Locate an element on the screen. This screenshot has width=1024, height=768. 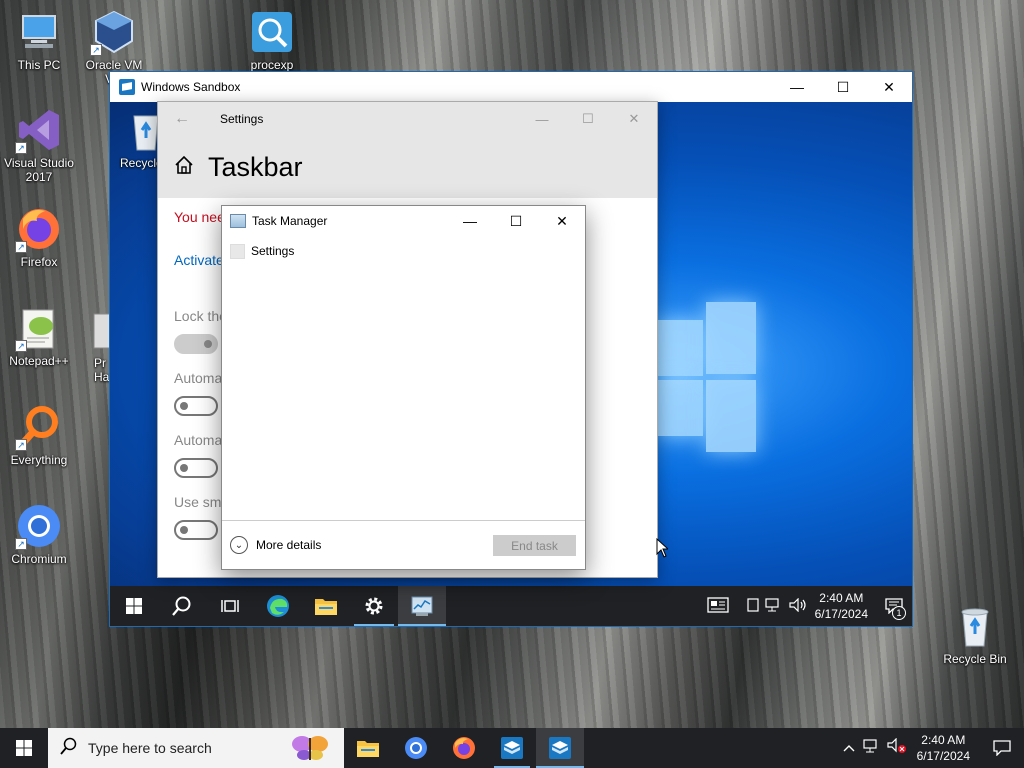
butterfly-highlight-icon is located at coordinates (310, 748).